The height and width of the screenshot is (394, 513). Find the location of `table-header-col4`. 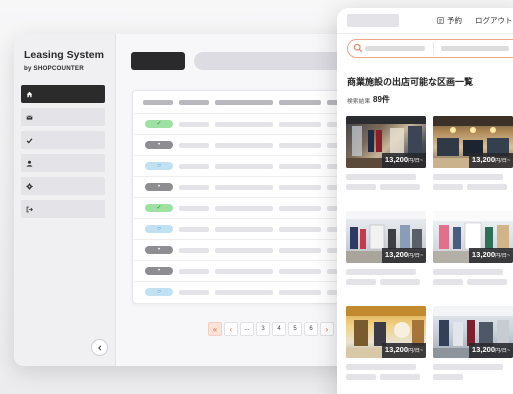

table-header-col4 is located at coordinates (300, 102).